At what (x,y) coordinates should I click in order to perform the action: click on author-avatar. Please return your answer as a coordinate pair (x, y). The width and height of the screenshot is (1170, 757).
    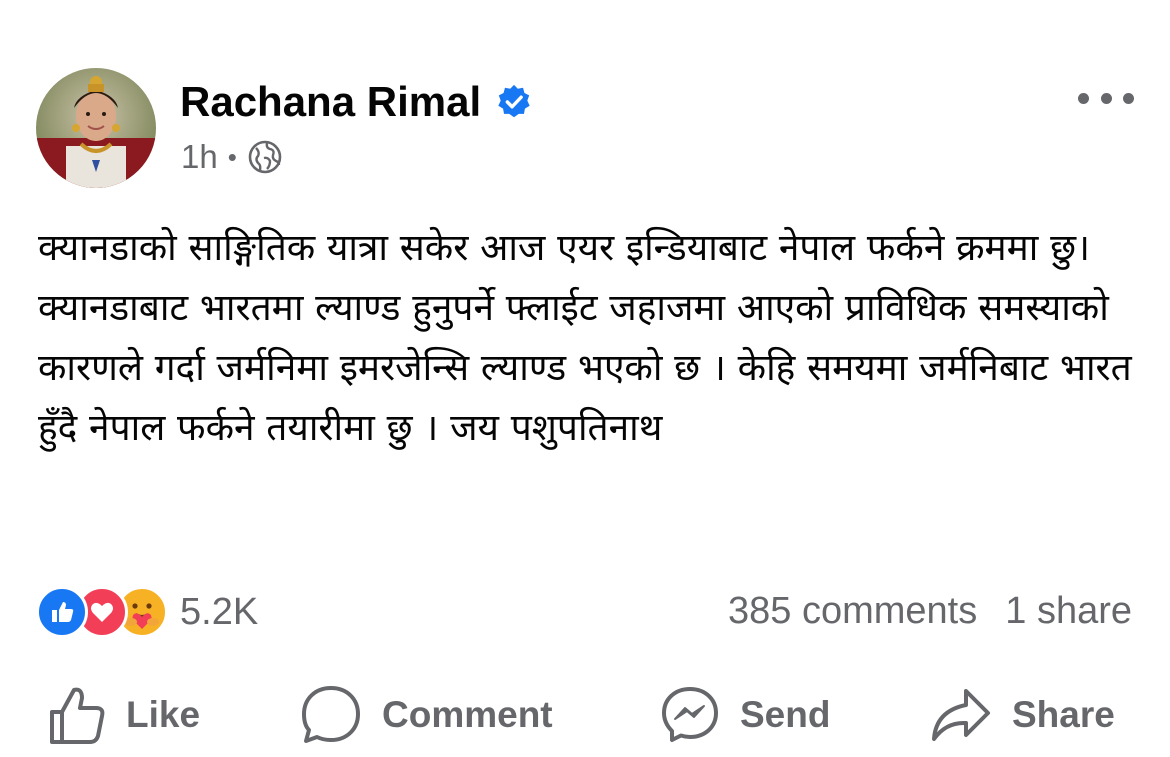
    Looking at the image, I should click on (96, 128).